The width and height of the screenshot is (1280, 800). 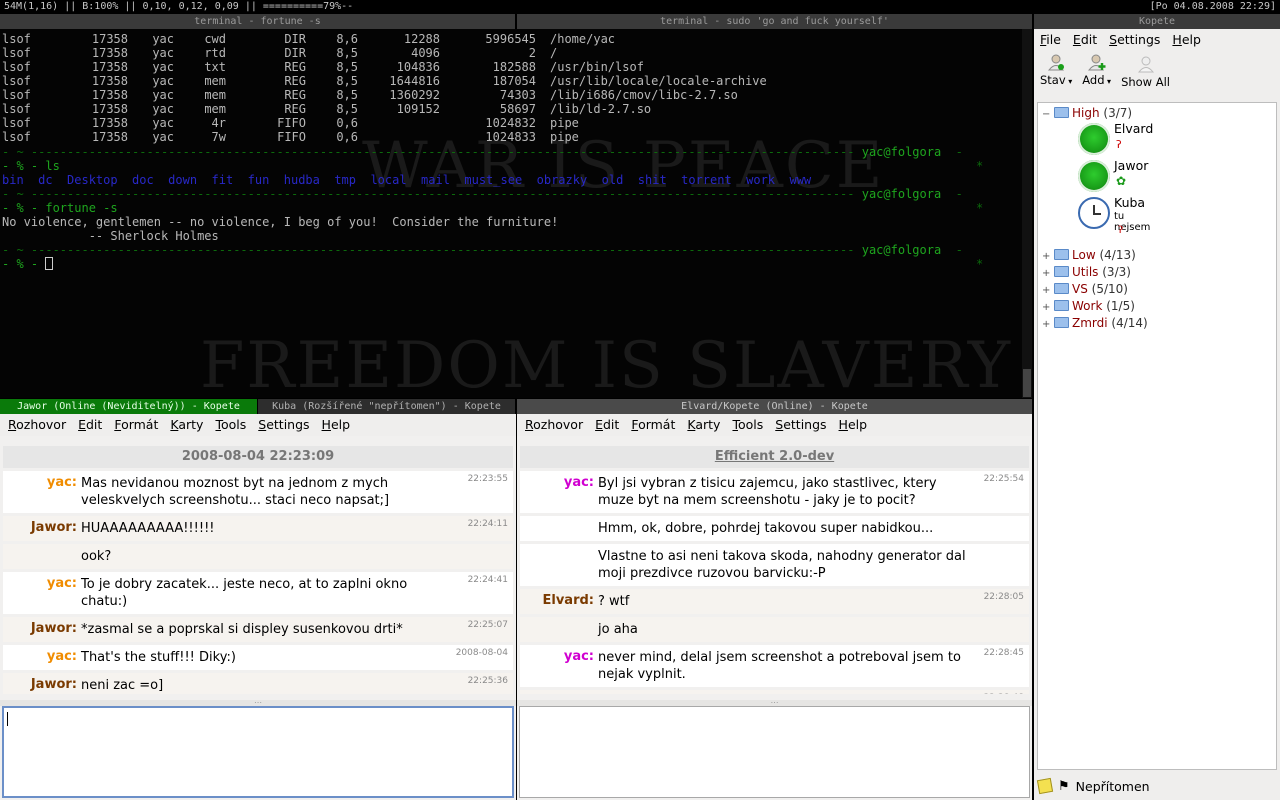 What do you see at coordinates (1064, 786) in the screenshot?
I see `flag-icon: ⚑` at bounding box center [1064, 786].